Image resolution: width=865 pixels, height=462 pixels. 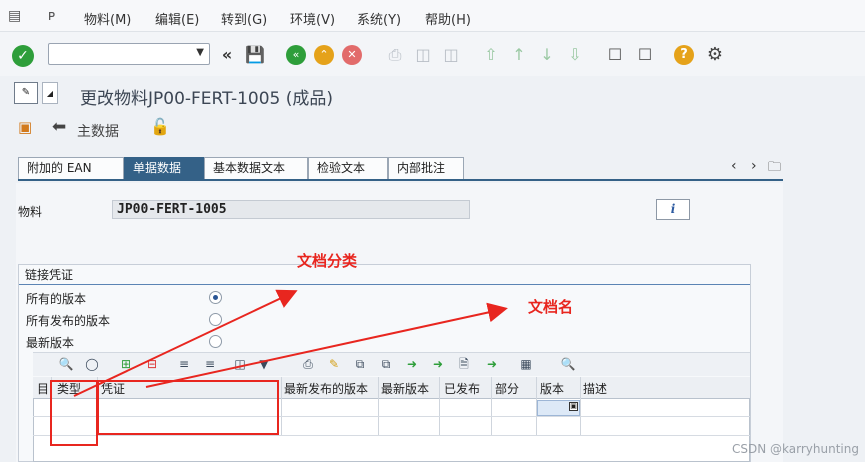 What do you see at coordinates (185, 343) in the screenshot?
I see `arrow-doc-category` at bounding box center [185, 343].